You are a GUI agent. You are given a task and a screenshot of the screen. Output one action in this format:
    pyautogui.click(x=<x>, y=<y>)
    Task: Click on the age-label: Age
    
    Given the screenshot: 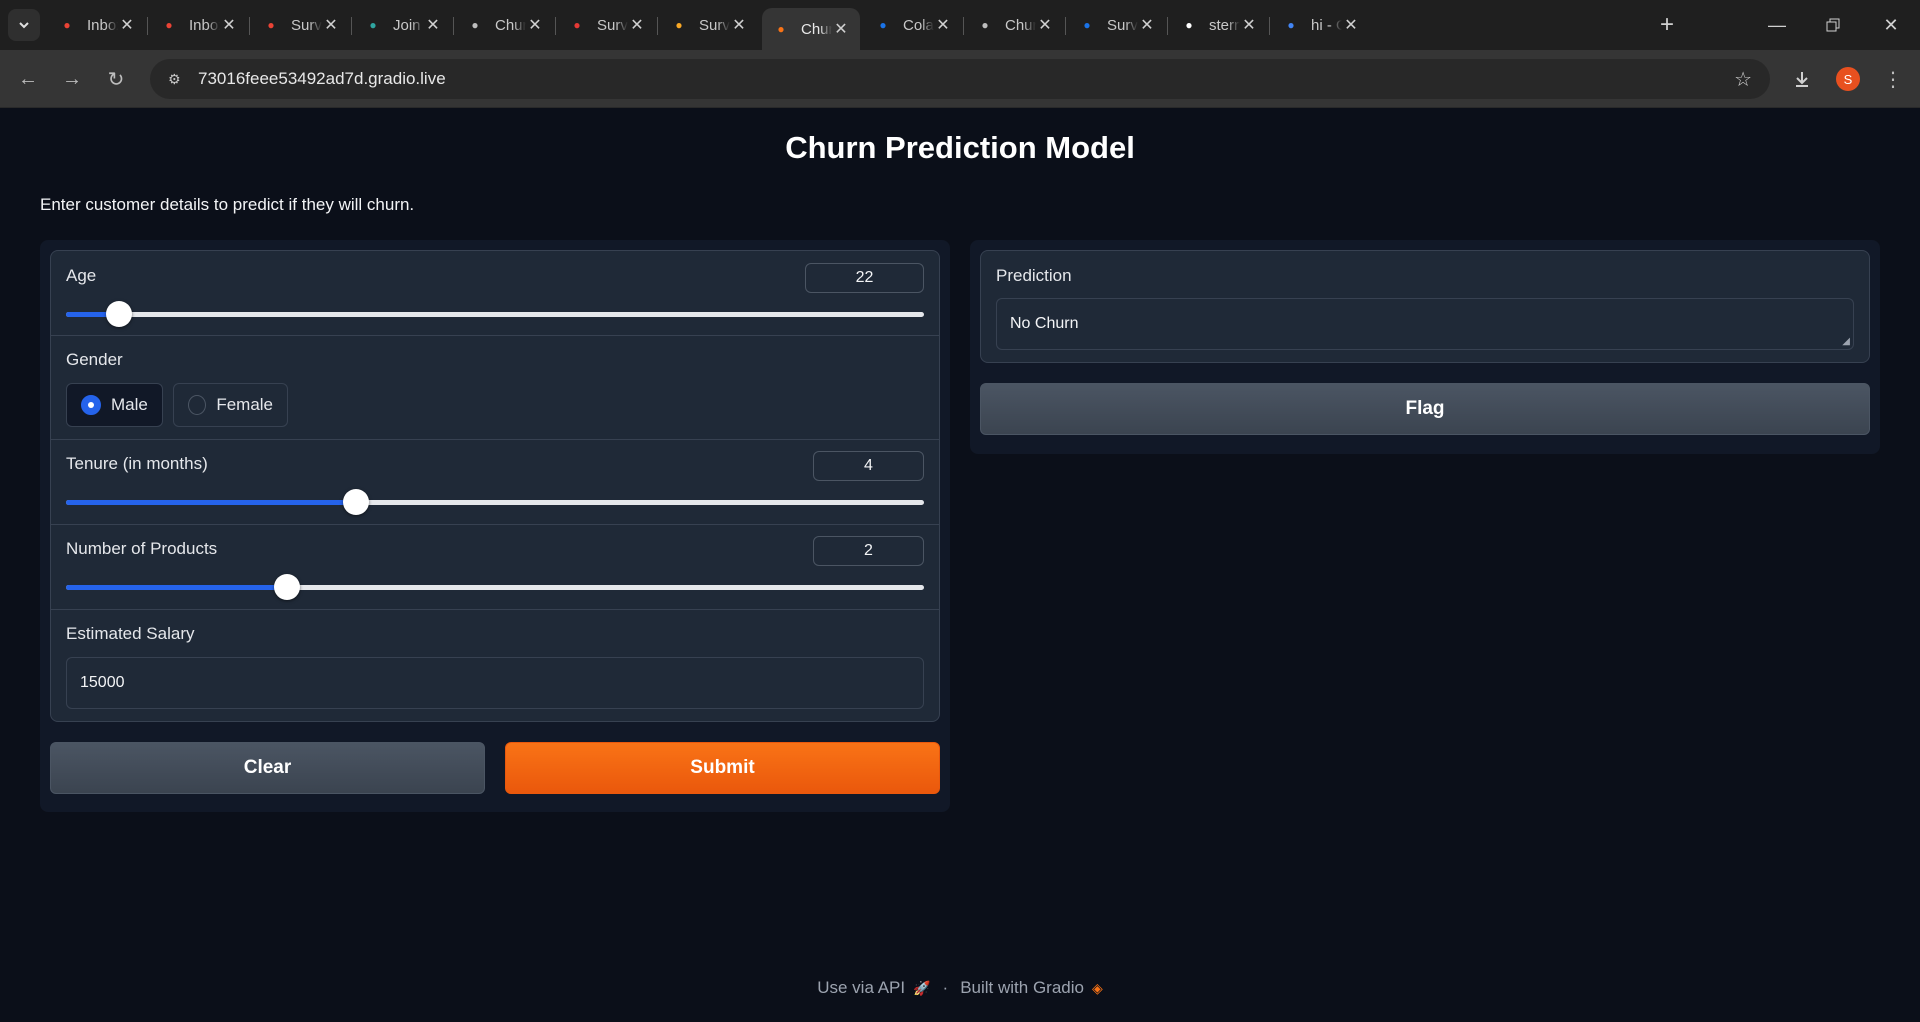 What is the action you would take?
    pyautogui.click(x=81, y=275)
    